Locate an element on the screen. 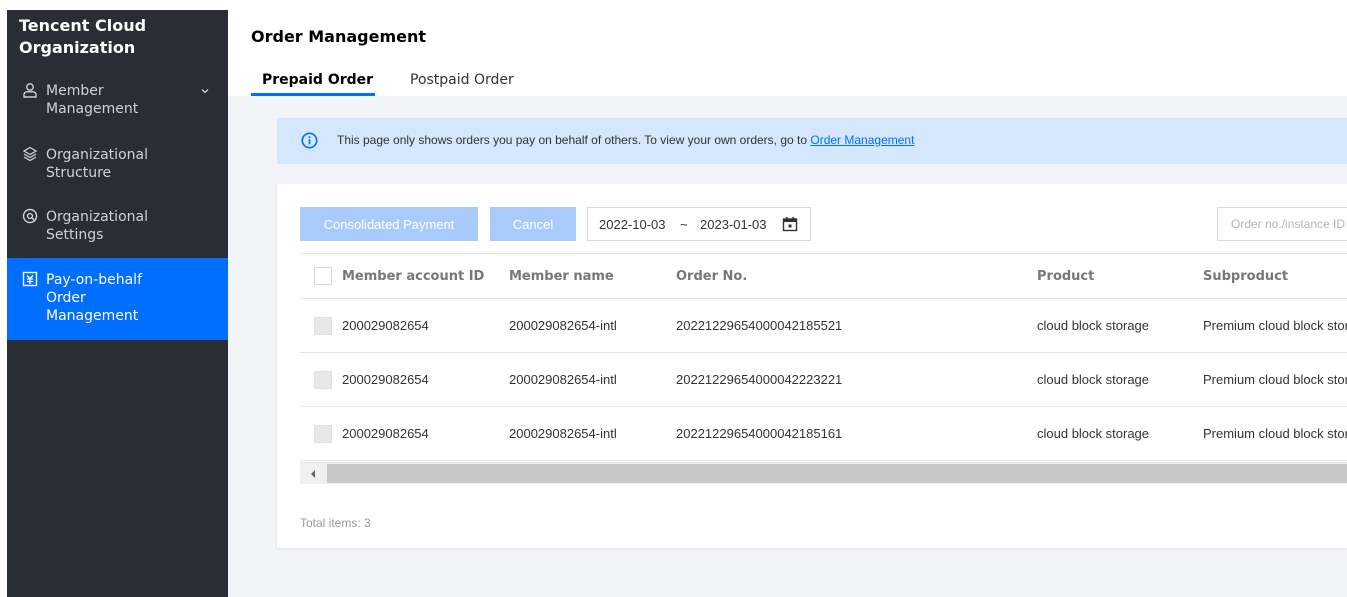 The image size is (1347, 597). date-end: 2023-01-03 is located at coordinates (733, 224).